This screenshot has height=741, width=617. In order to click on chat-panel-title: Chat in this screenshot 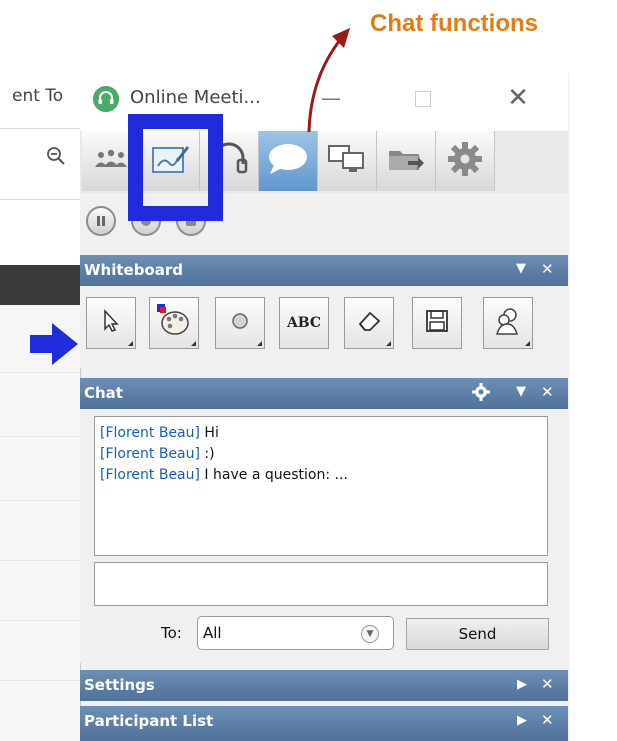, I will do `click(103, 393)`.